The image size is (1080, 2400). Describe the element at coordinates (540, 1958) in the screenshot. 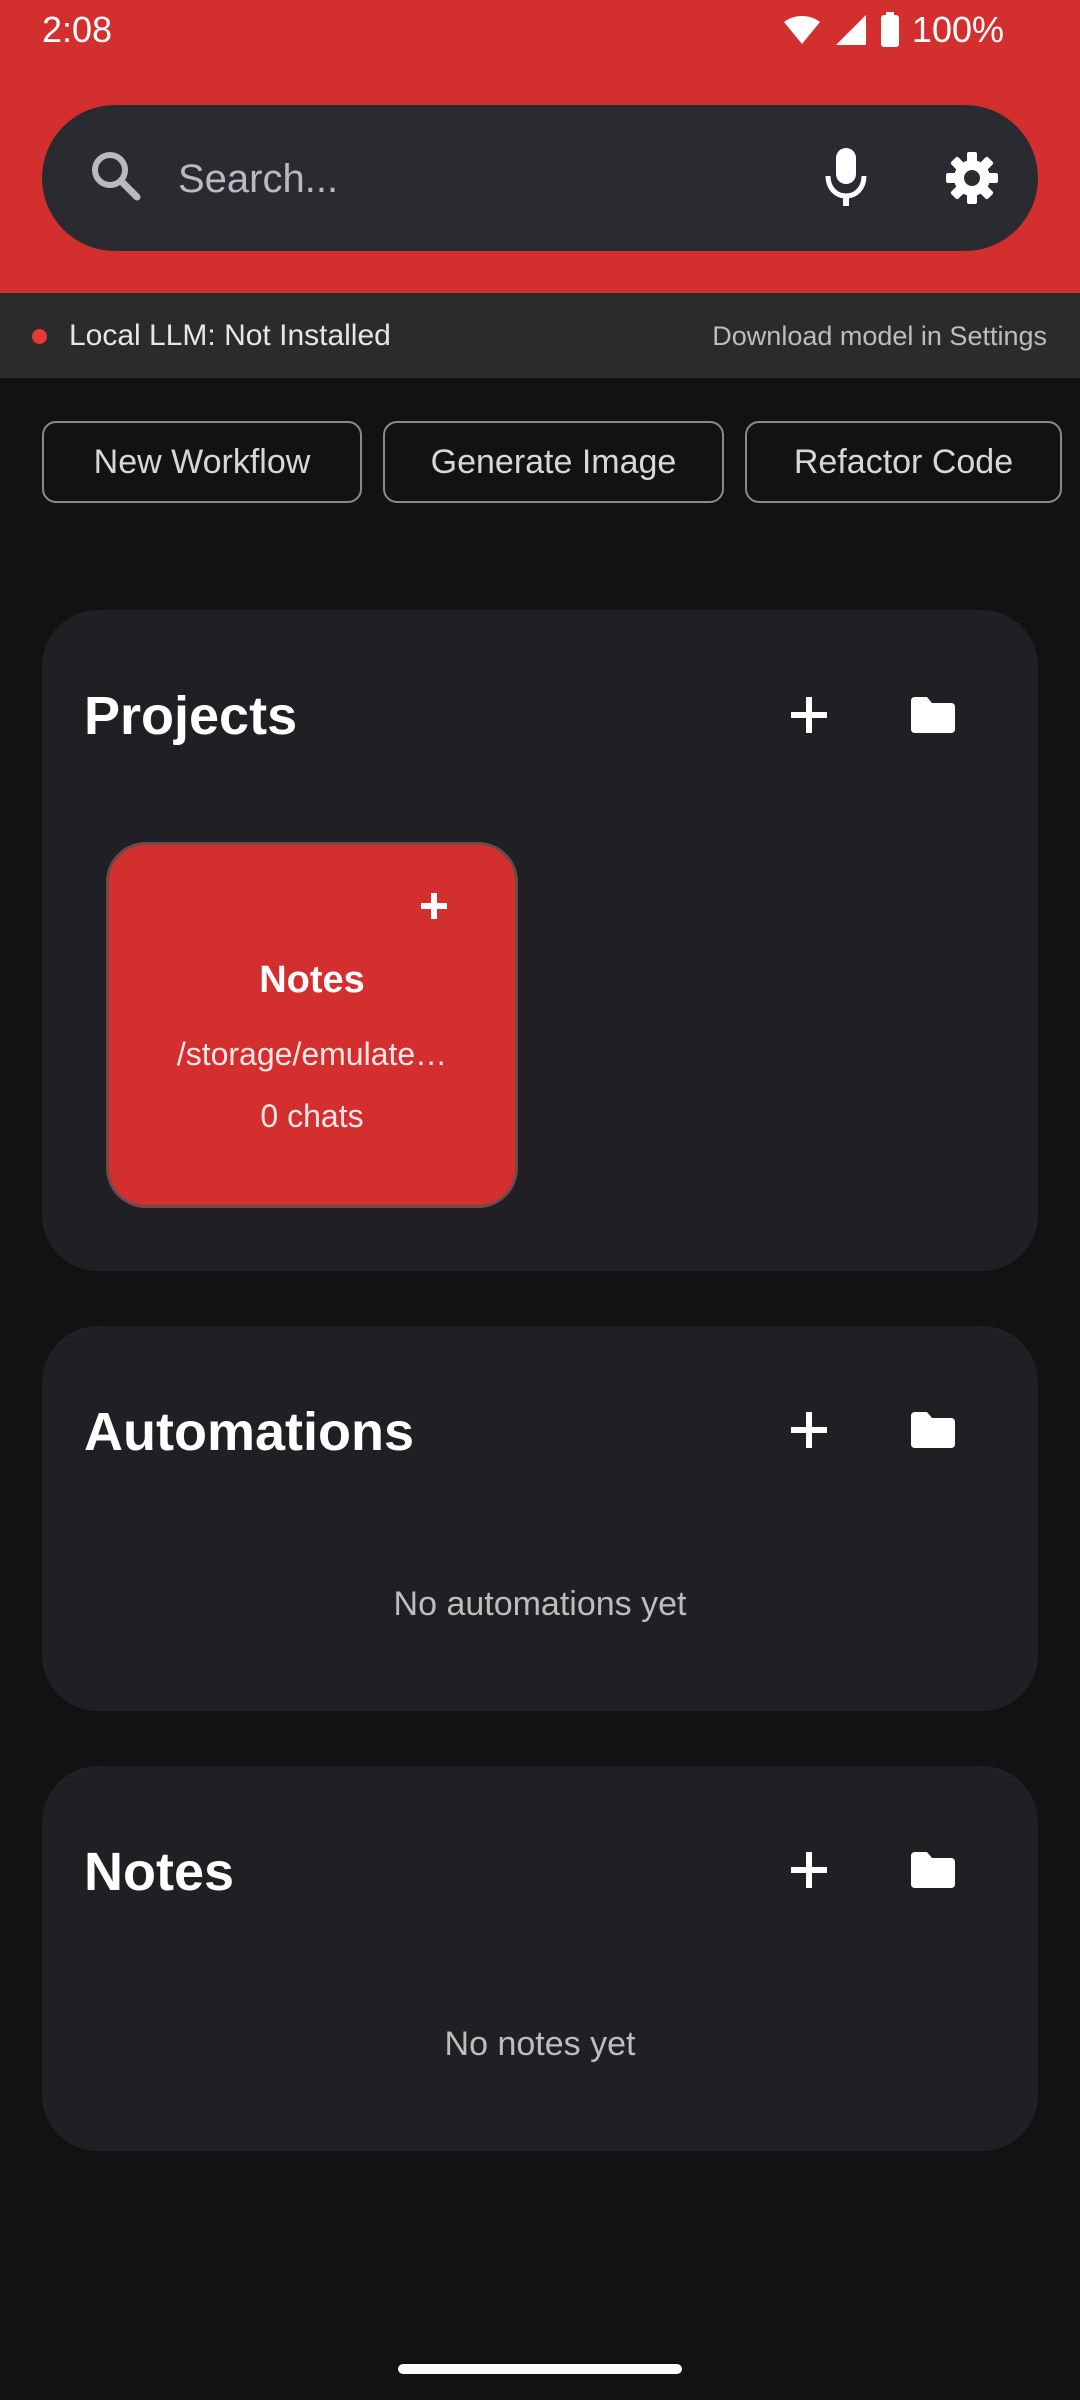

I see `notes-section` at that location.